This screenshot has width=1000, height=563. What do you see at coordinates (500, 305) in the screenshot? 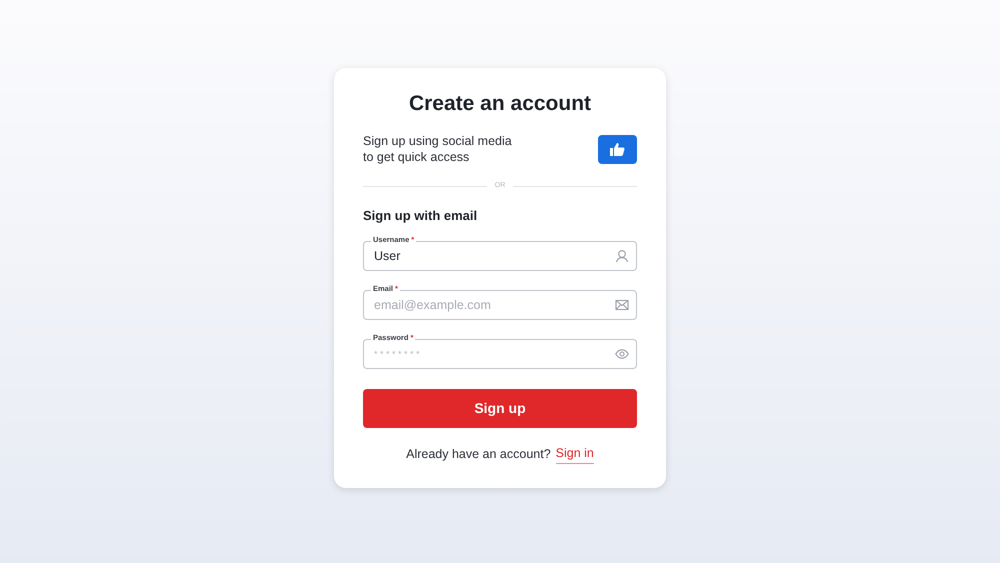
I see `input-field: email@example.com` at bounding box center [500, 305].